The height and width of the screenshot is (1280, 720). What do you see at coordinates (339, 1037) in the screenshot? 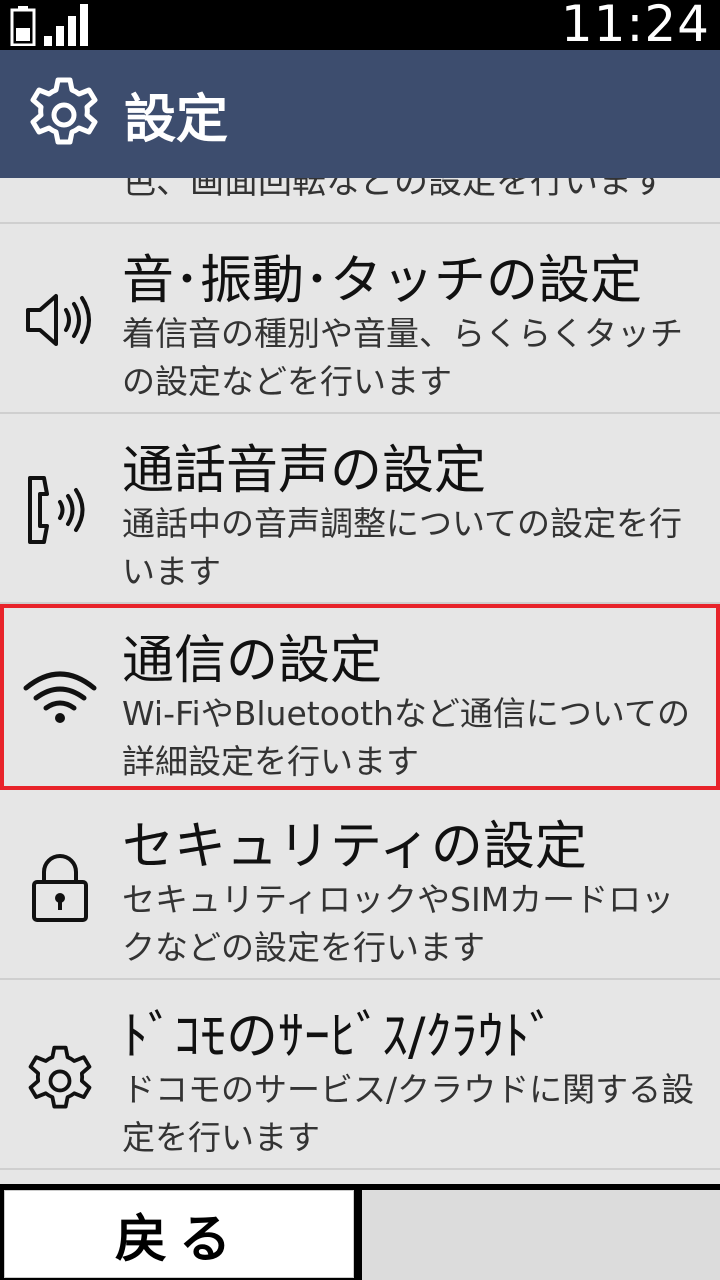
I see `list-item-title: ﾄﾞｺﾓのｻｰﾋﾞｽ/ｸﾗｳﾄﾞ` at bounding box center [339, 1037].